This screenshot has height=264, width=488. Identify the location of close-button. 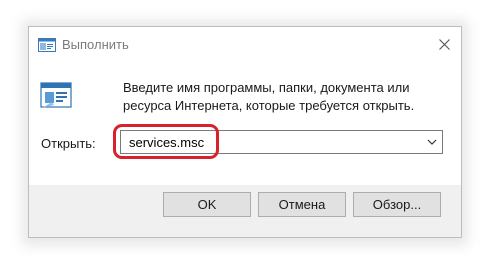
(444, 44).